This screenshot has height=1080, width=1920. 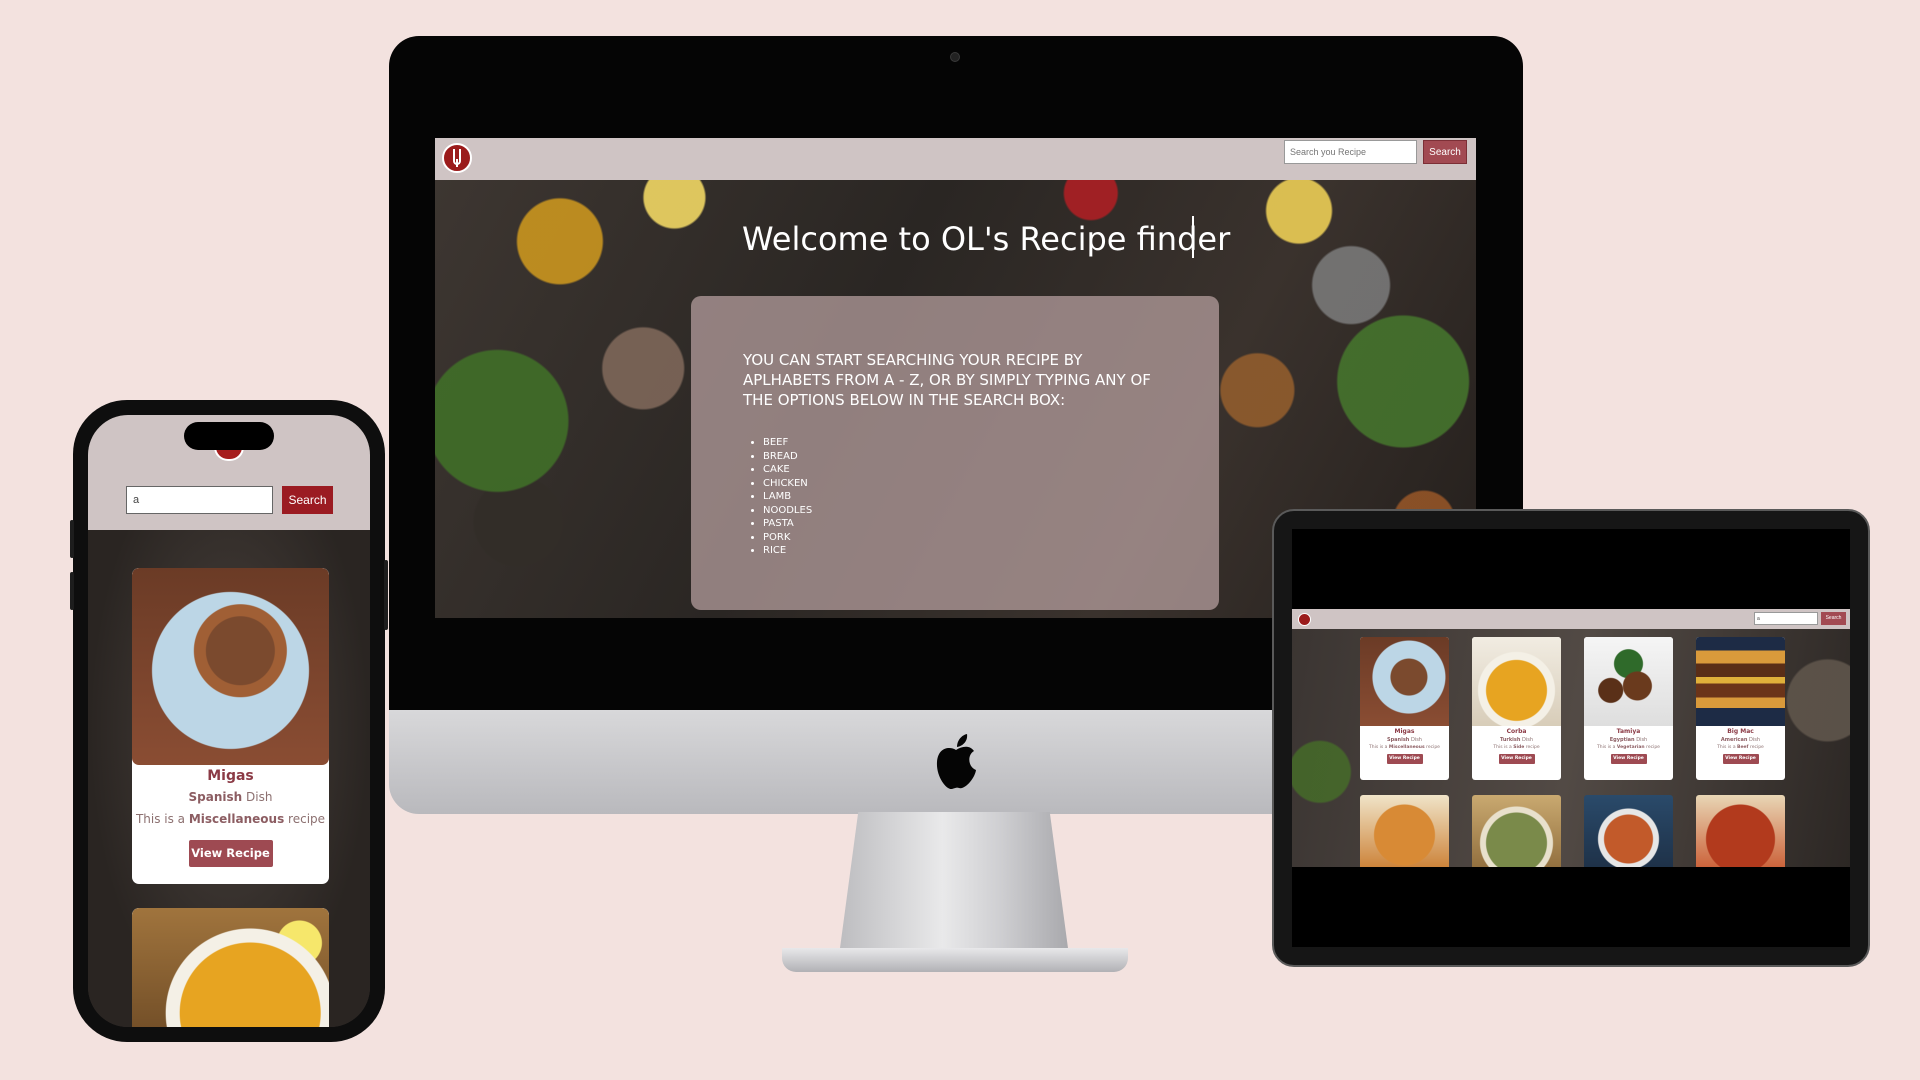 What do you see at coordinates (956, 762) in the screenshot?
I see `apple-logo-icon` at bounding box center [956, 762].